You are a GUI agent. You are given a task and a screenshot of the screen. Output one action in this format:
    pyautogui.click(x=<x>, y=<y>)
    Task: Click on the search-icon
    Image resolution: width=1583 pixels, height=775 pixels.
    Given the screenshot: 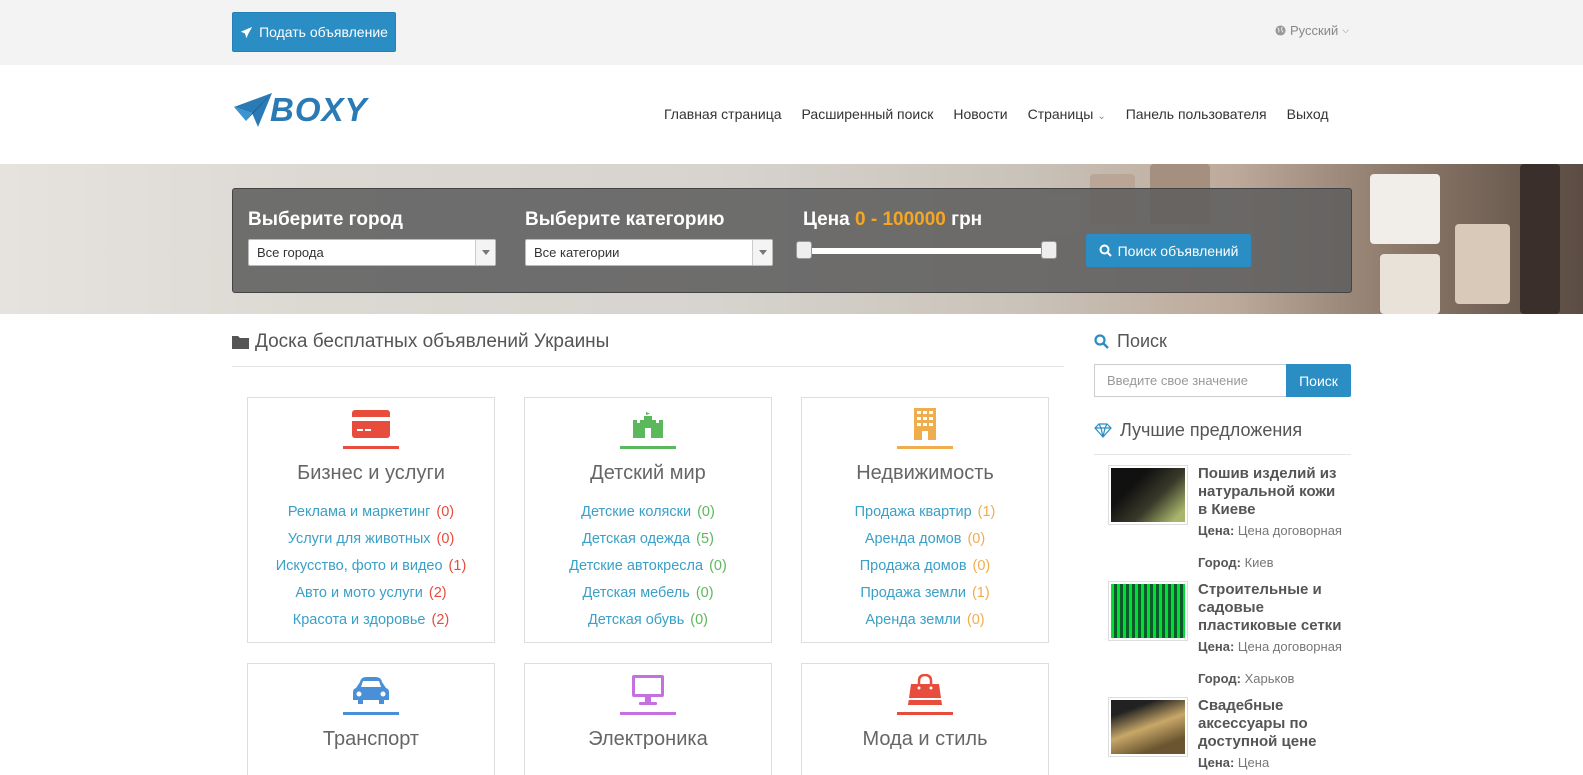 What is the action you would take?
    pyautogui.click(x=1101, y=341)
    